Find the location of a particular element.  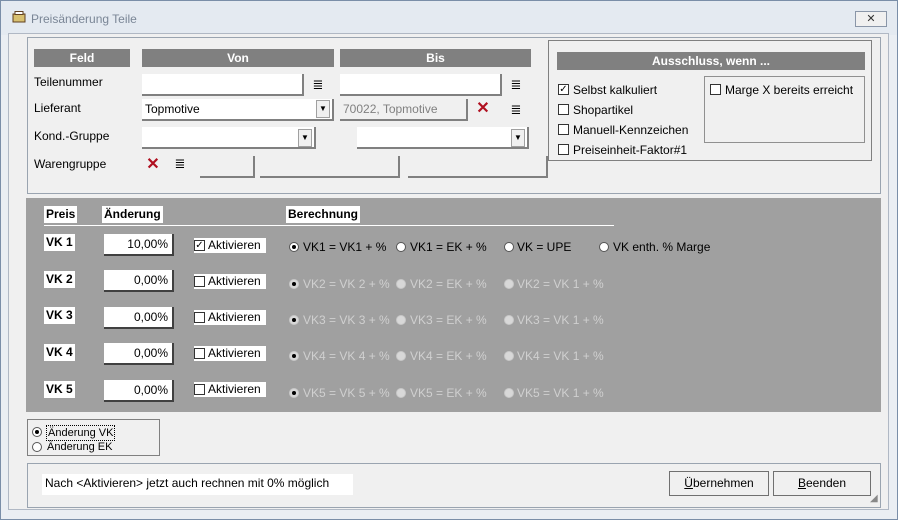

vk4-opt1-radio is located at coordinates (294, 356).